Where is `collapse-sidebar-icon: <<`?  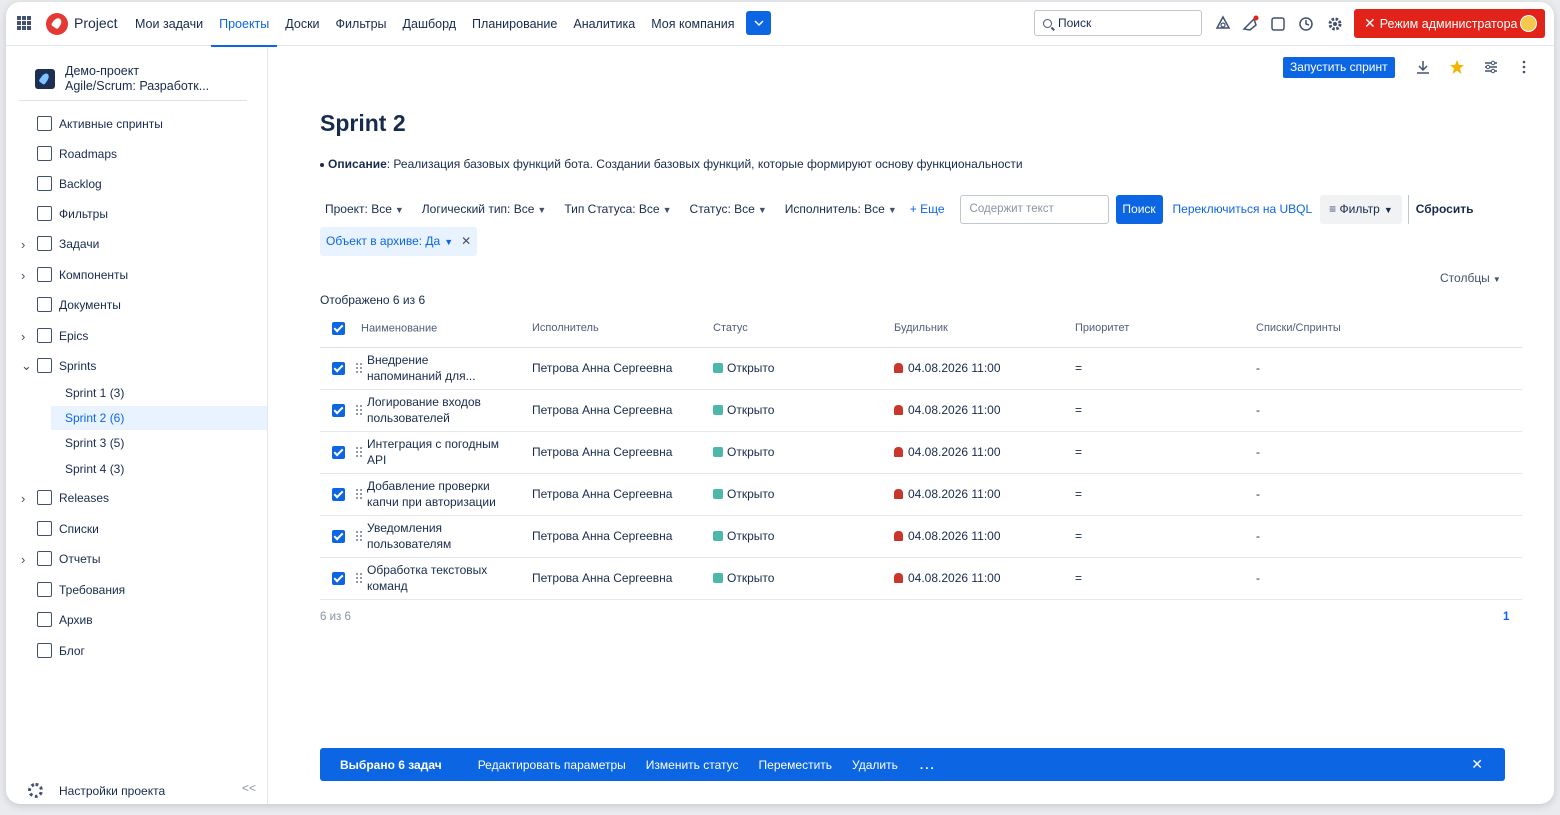 collapse-sidebar-icon: << is located at coordinates (249, 788).